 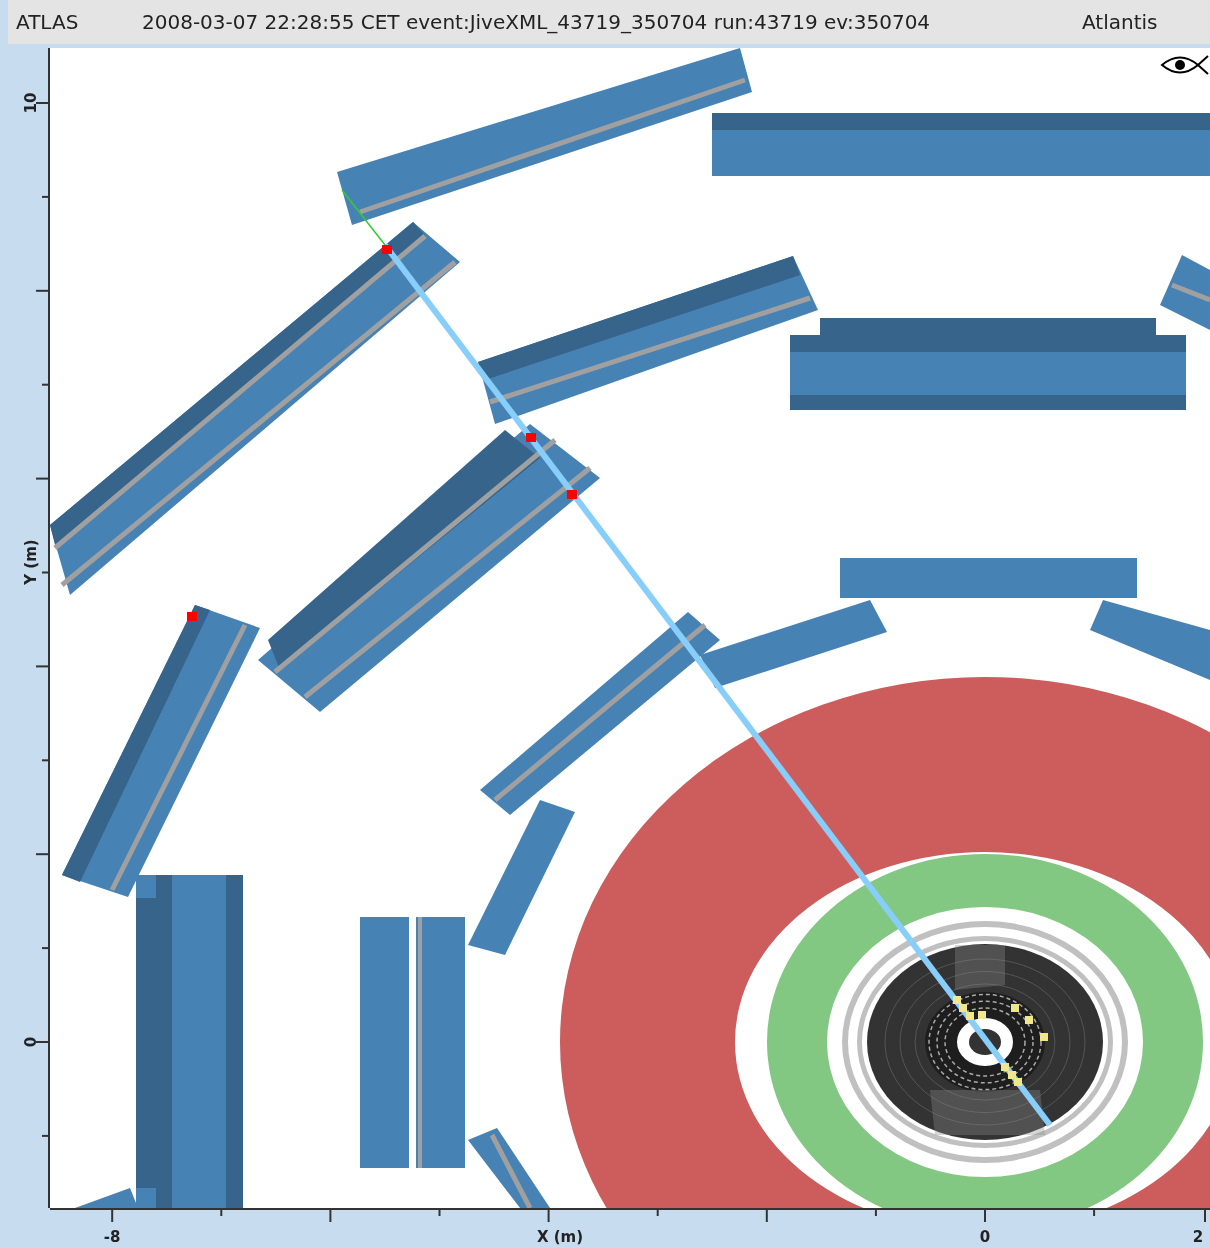 I want to click on program-label: Atlantis, so click(x=1120, y=22).